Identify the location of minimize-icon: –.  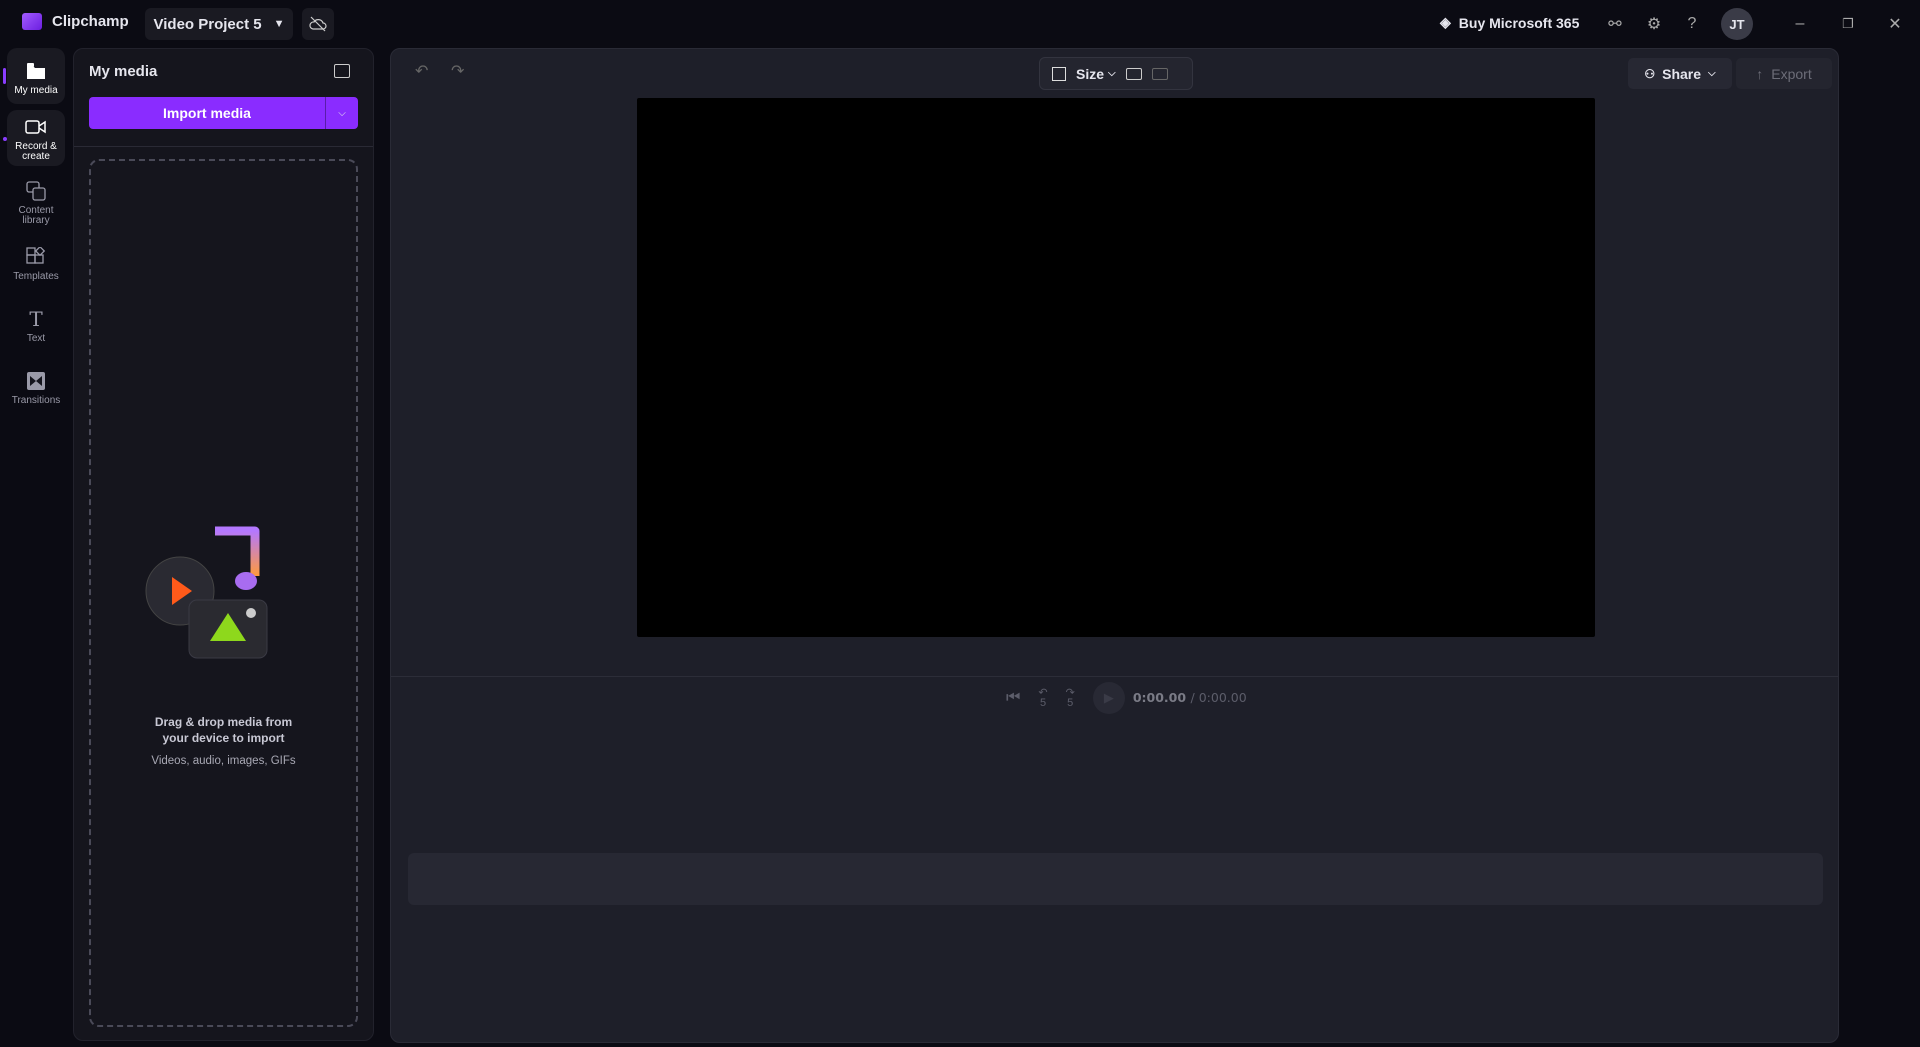
(1800, 24).